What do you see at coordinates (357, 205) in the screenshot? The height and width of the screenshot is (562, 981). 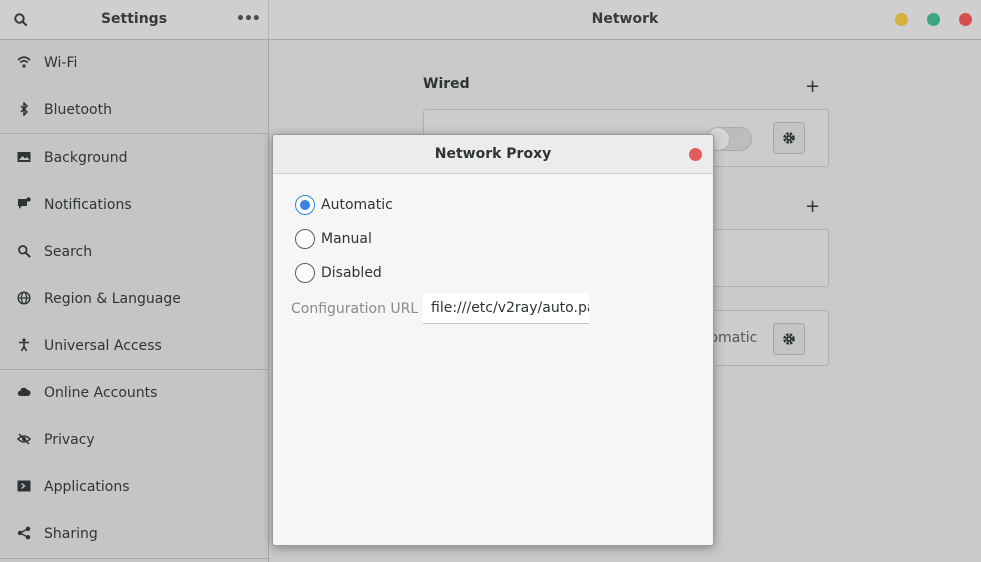 I see `radio-label: Automatic` at bounding box center [357, 205].